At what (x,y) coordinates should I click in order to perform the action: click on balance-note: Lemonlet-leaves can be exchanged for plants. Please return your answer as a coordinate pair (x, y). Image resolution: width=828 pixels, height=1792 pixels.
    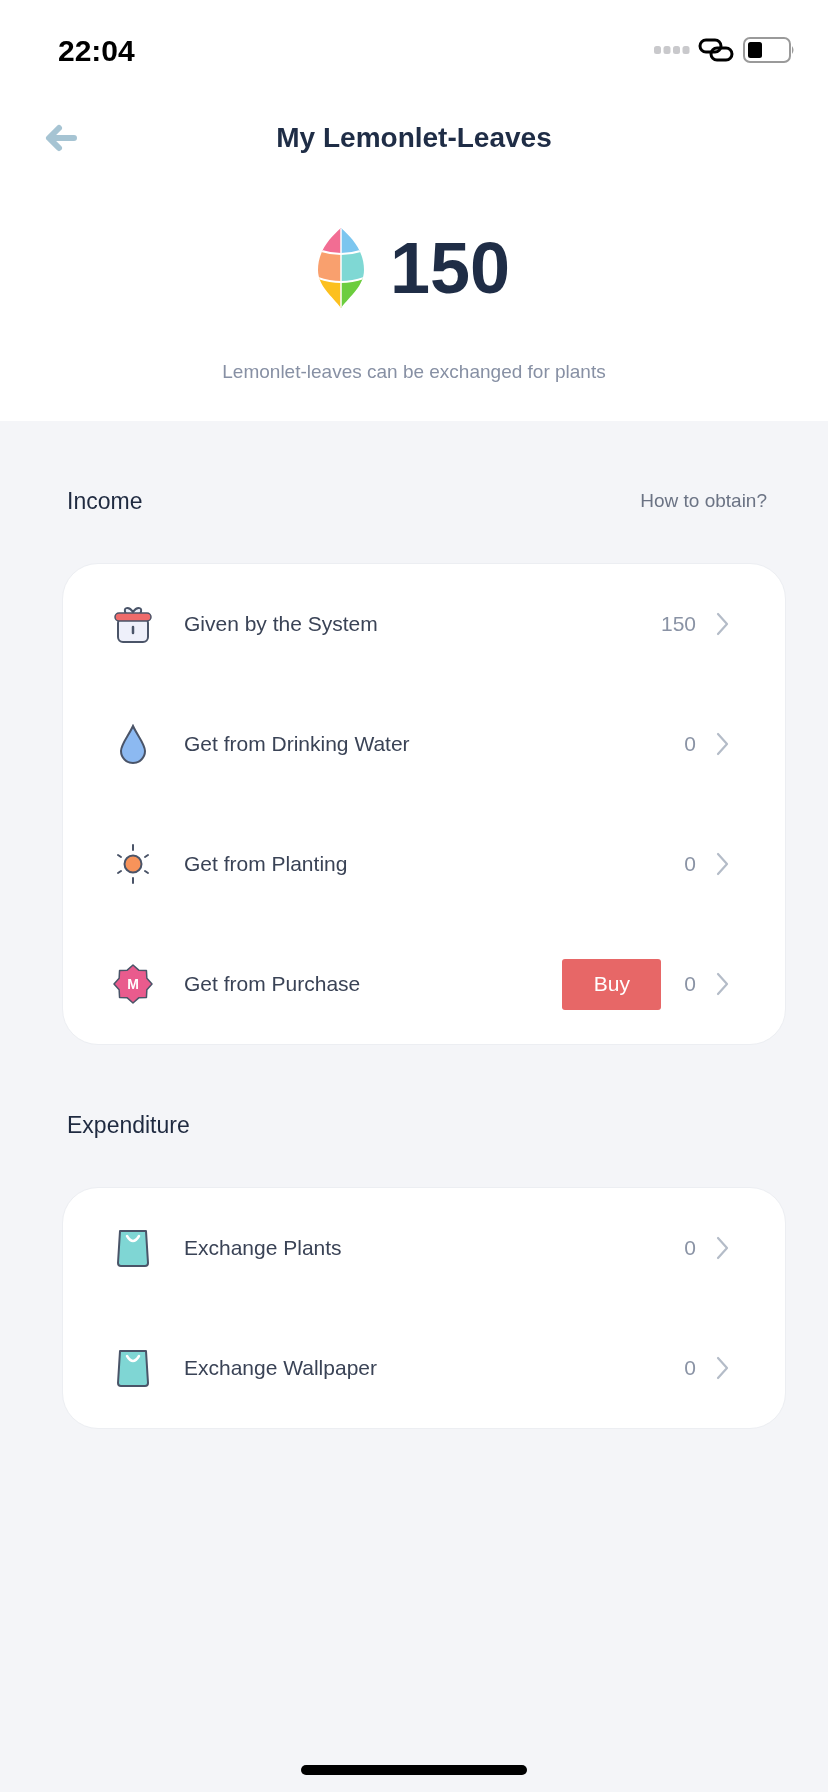
    Looking at the image, I should click on (414, 371).